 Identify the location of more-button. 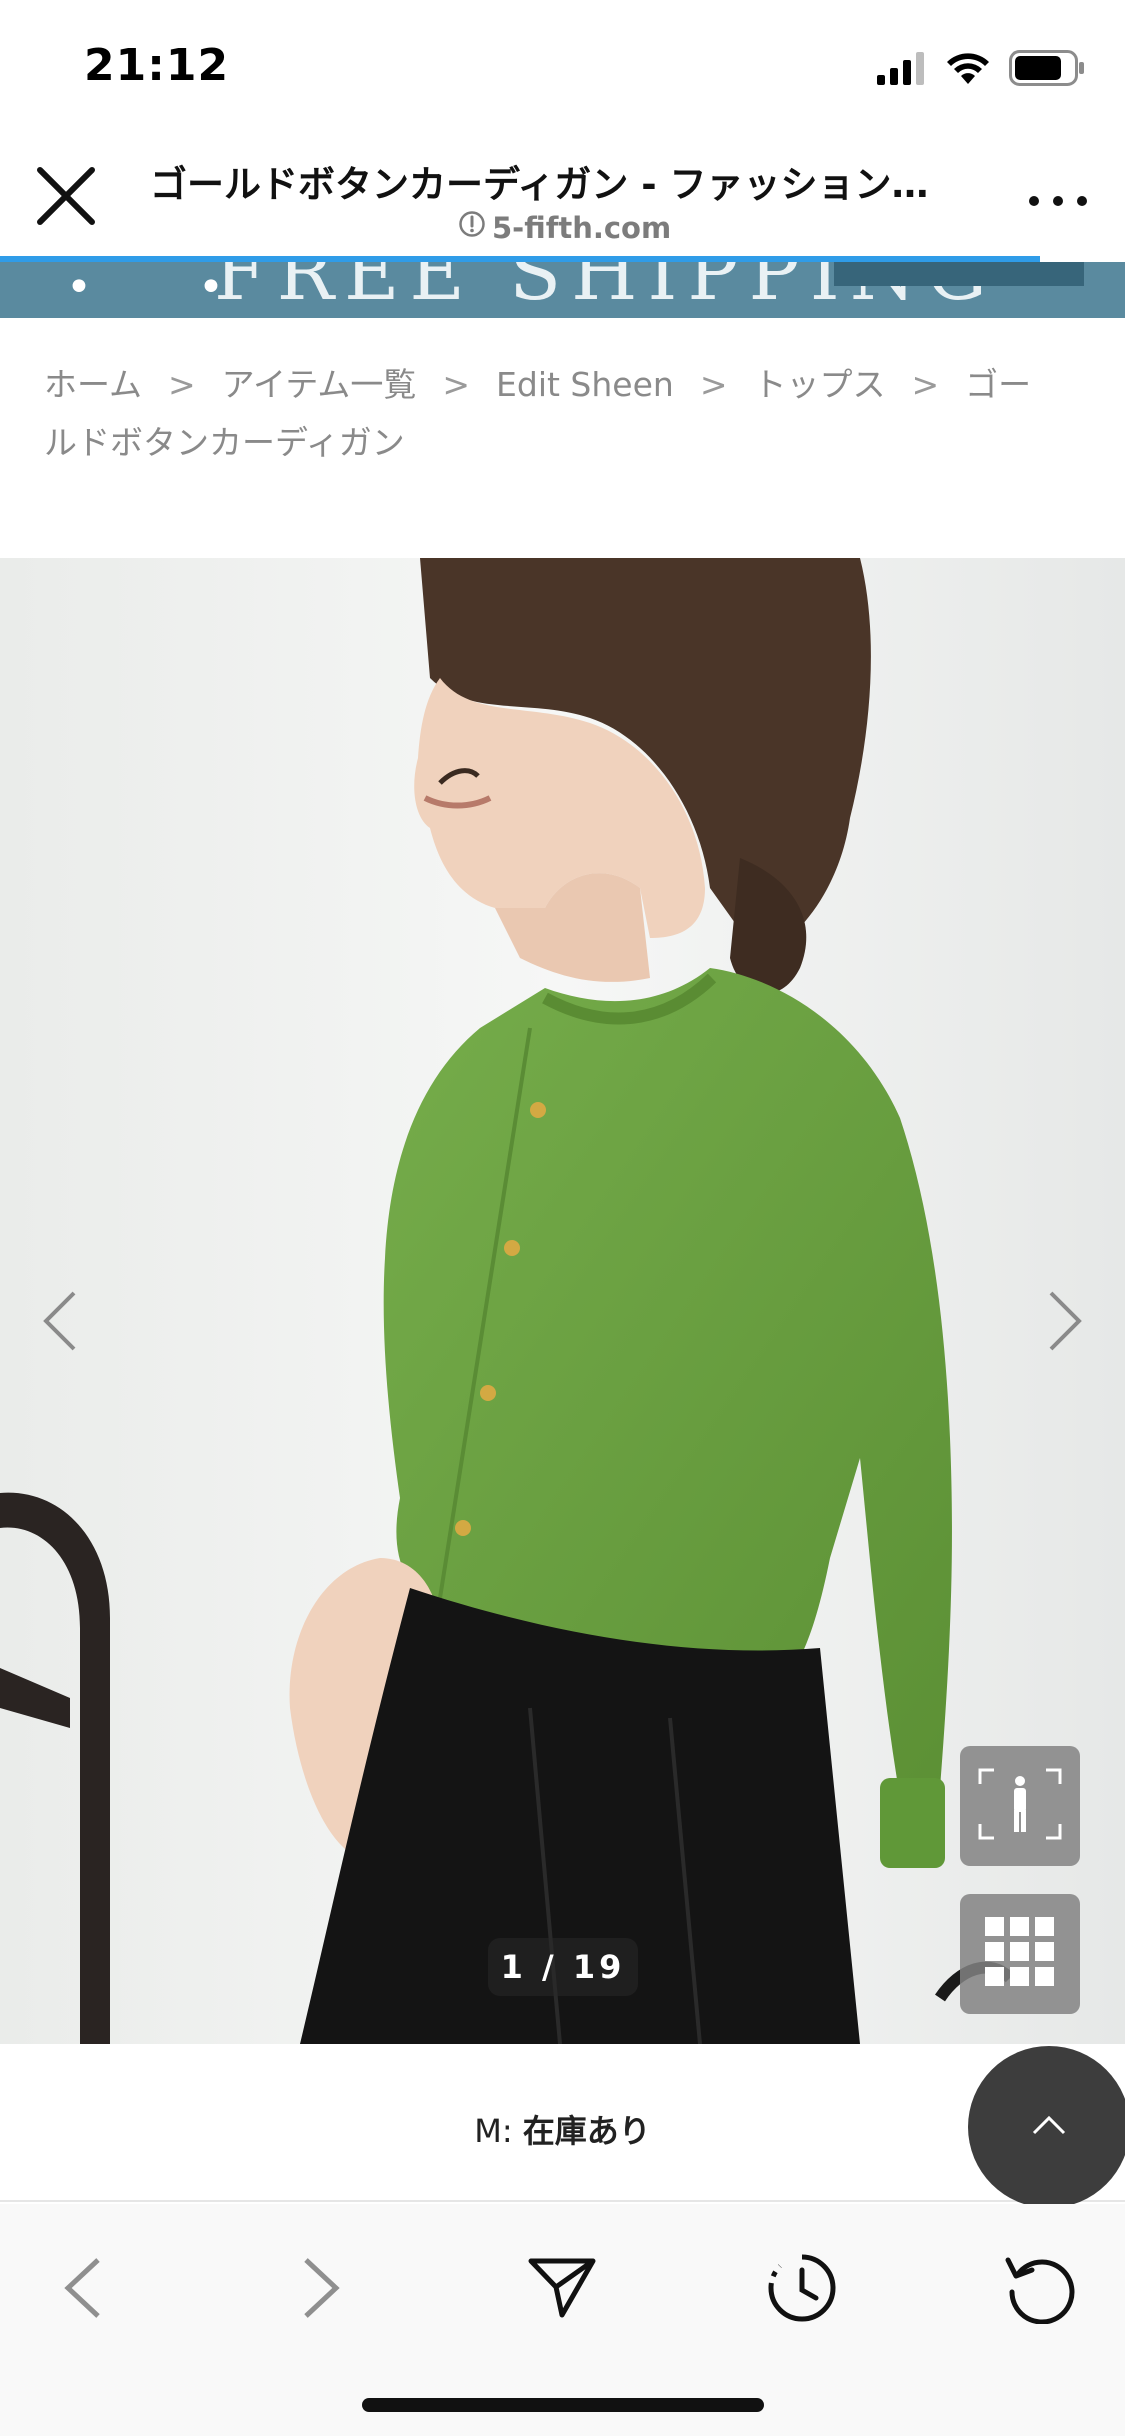
(1058, 201).